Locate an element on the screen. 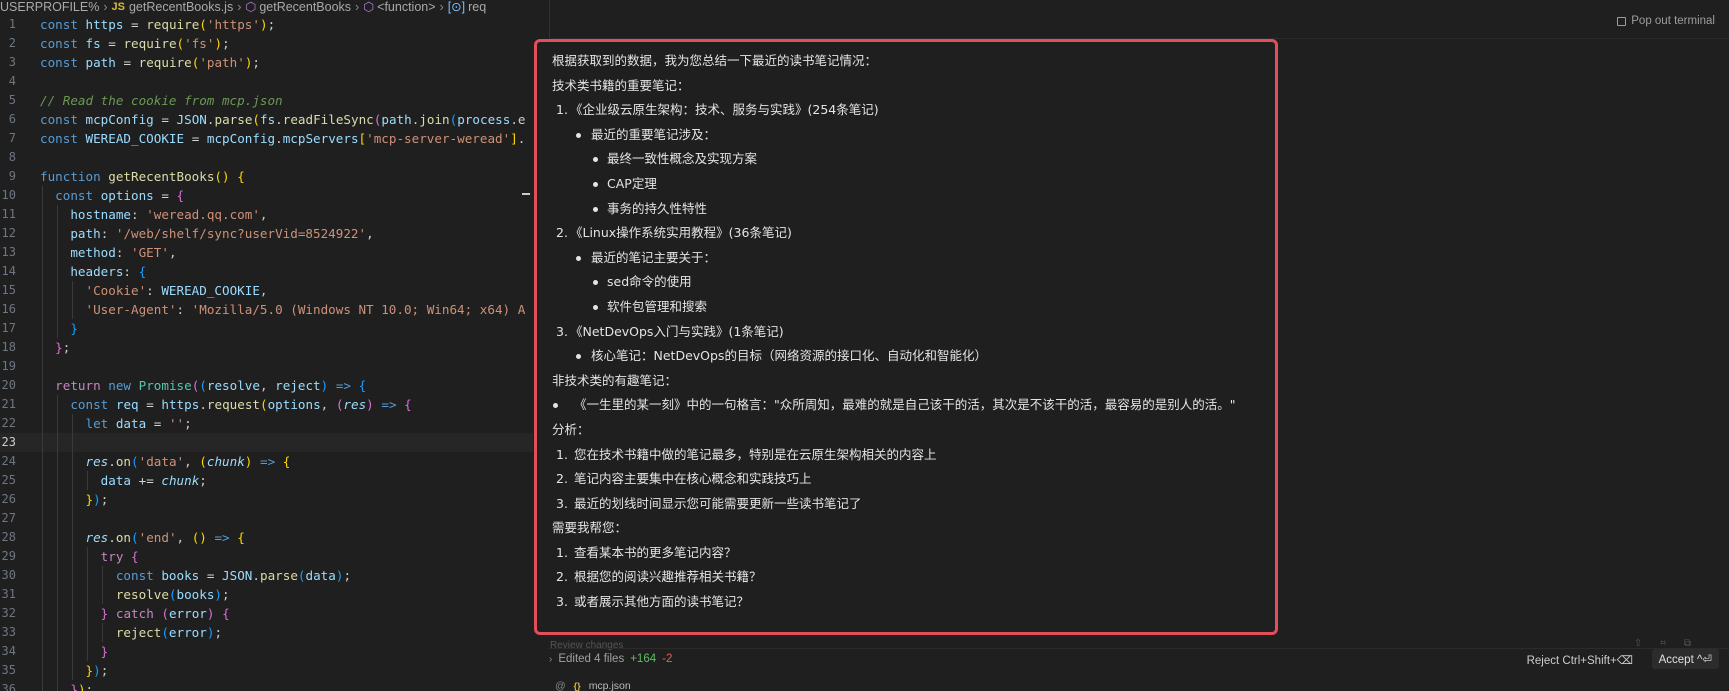 The width and height of the screenshot is (1729, 691). list-item: 1. 《企业级云原生架构：技术、服务与实践》(254条笔记) is located at coordinates (717, 110).